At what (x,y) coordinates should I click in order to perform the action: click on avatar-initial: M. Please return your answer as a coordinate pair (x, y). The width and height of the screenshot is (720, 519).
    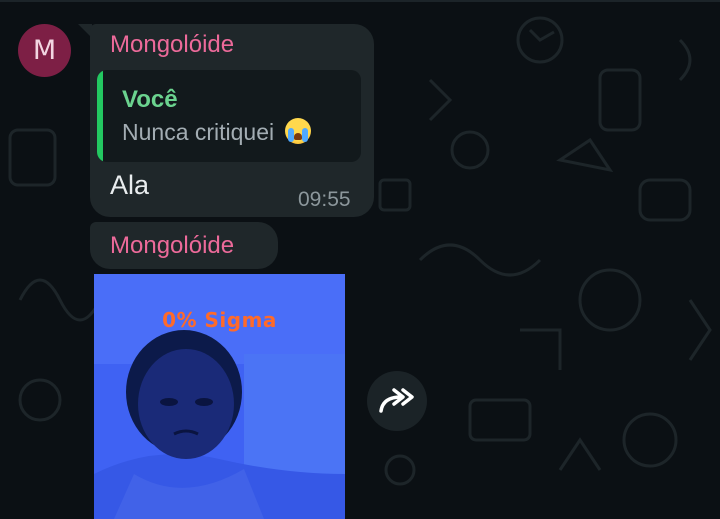
    Looking at the image, I should click on (44, 50).